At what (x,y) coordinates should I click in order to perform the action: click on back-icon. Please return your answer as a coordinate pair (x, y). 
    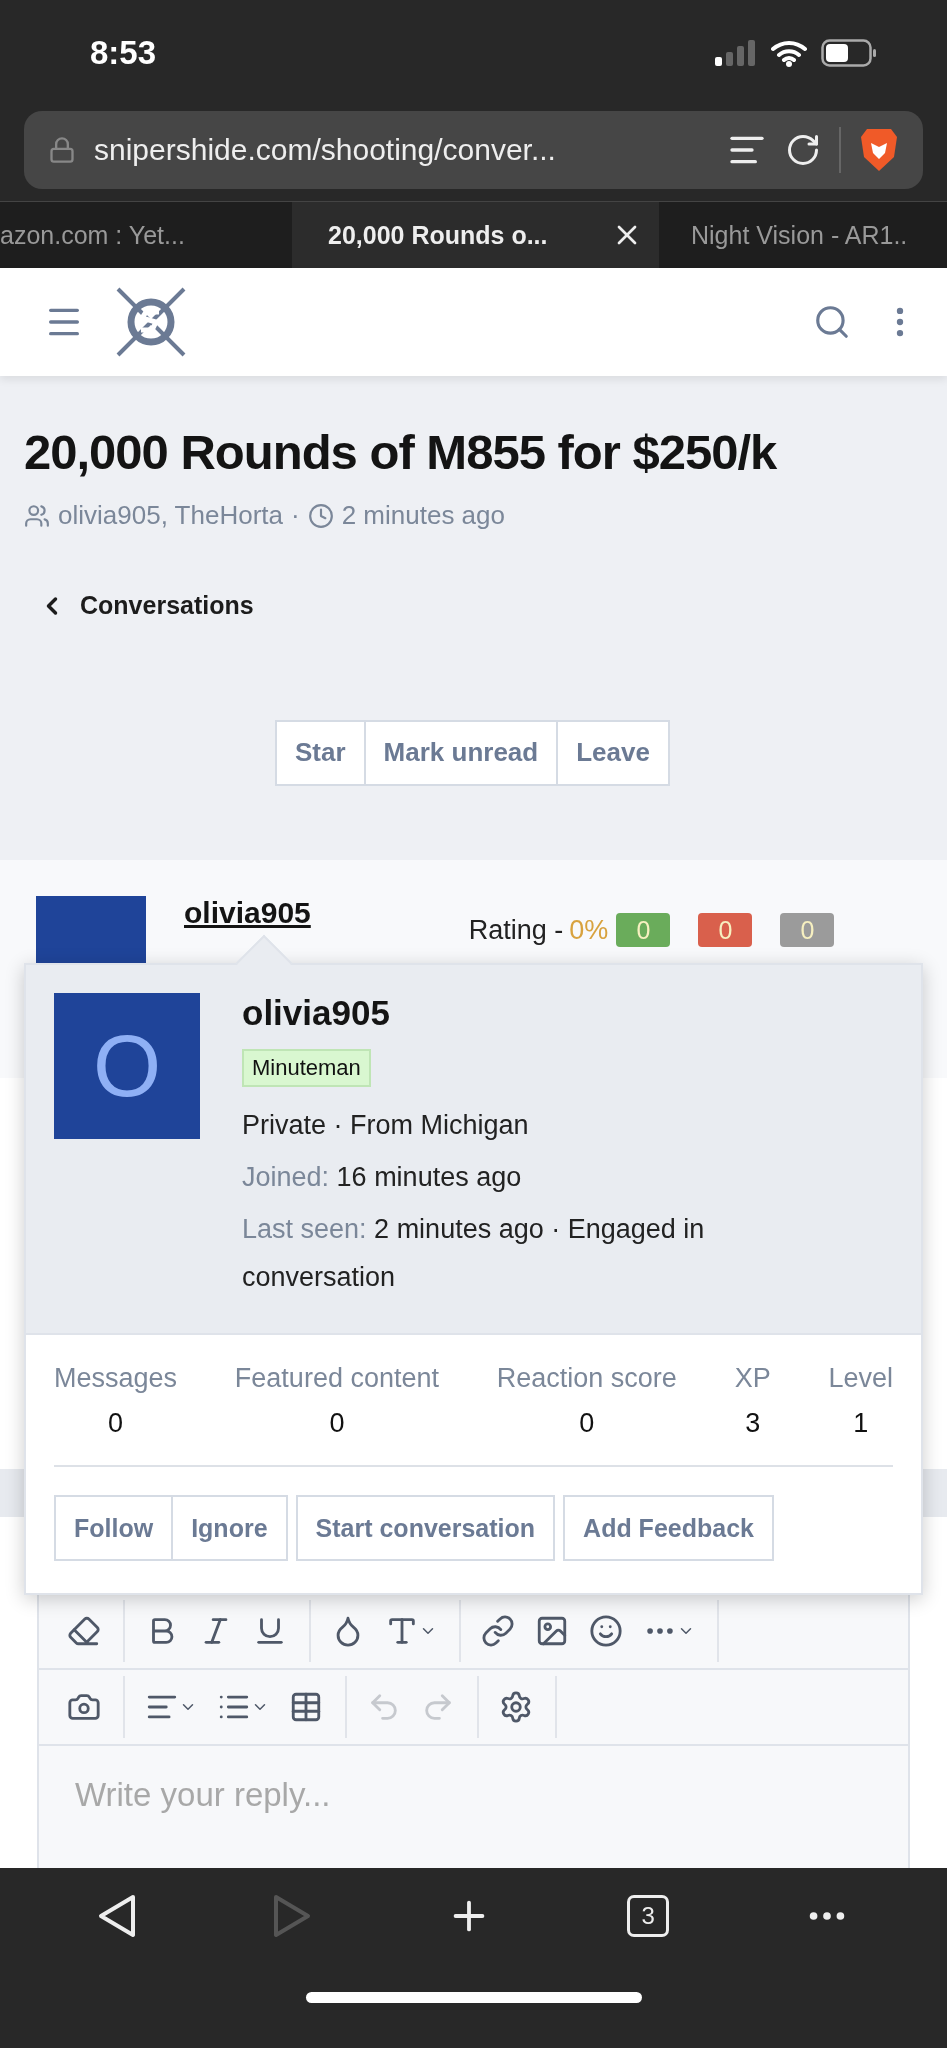
    Looking at the image, I should click on (117, 1916).